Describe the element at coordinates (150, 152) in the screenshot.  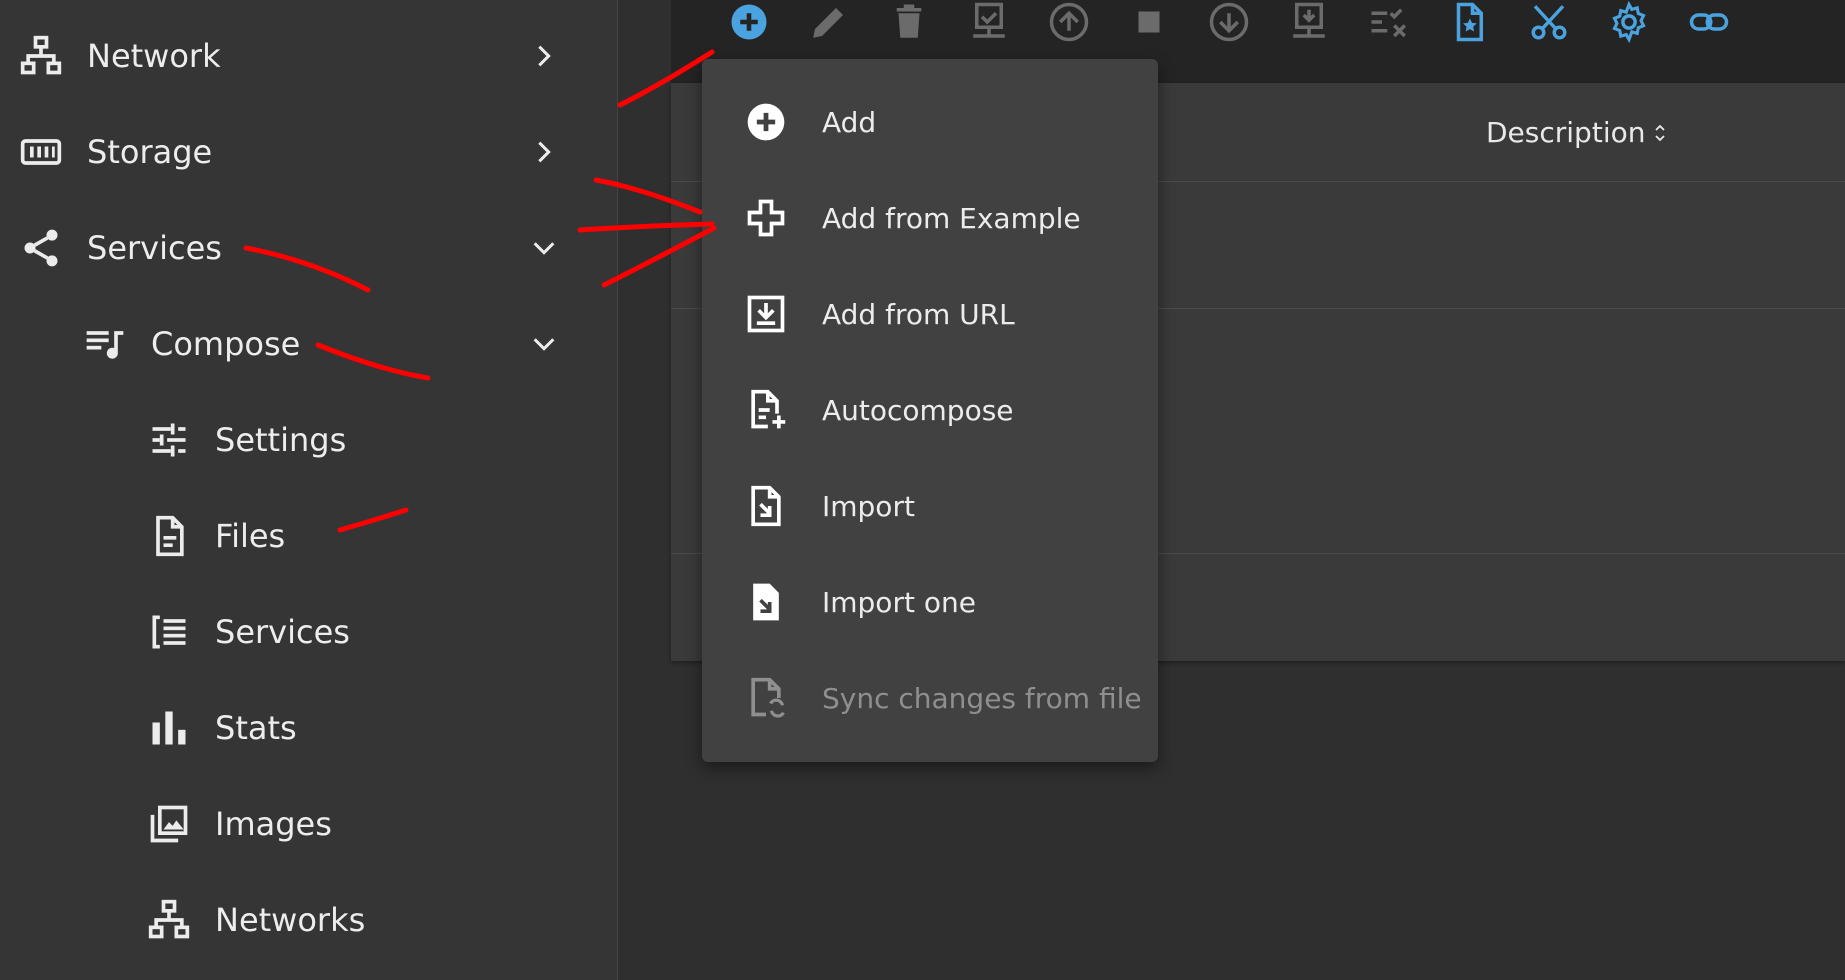
I see `sidebar-item-label: Storage` at that location.